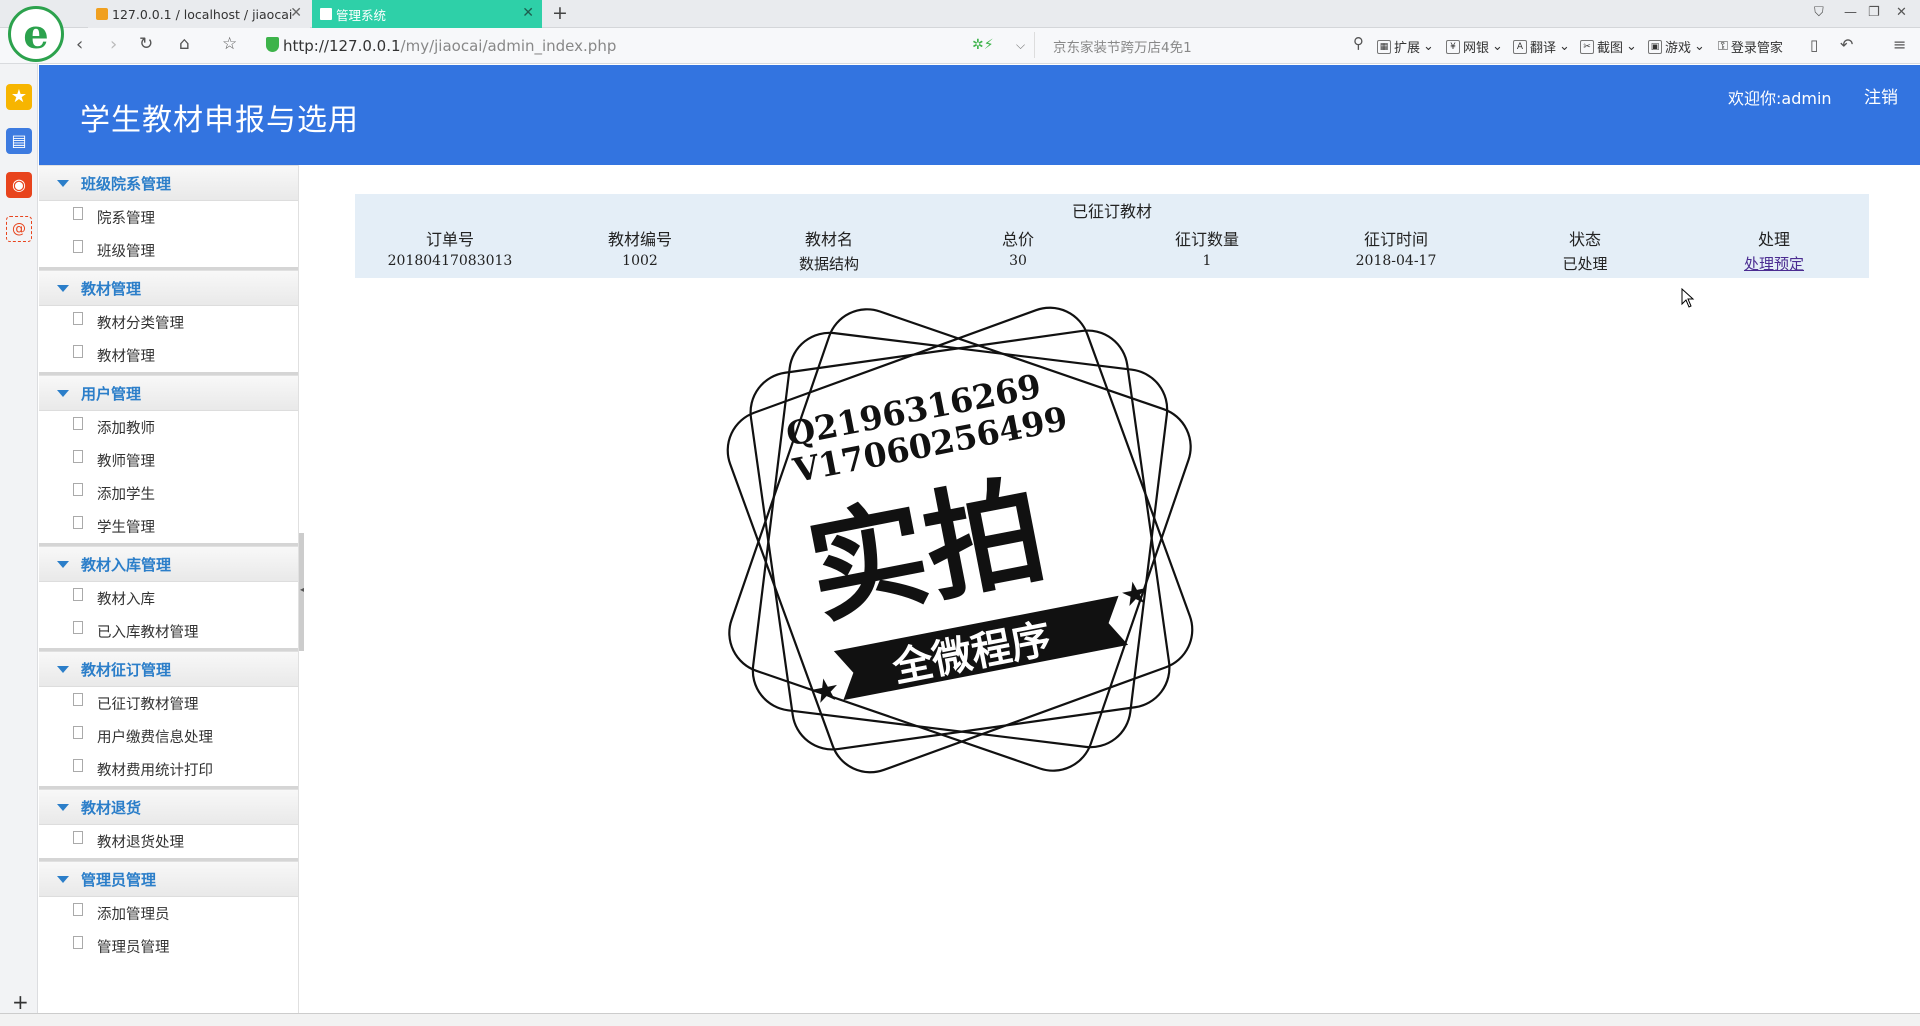 Image resolution: width=1920 pixels, height=1026 pixels. What do you see at coordinates (111, 393) in the screenshot?
I see `menu-group-label: 用户管理` at bounding box center [111, 393].